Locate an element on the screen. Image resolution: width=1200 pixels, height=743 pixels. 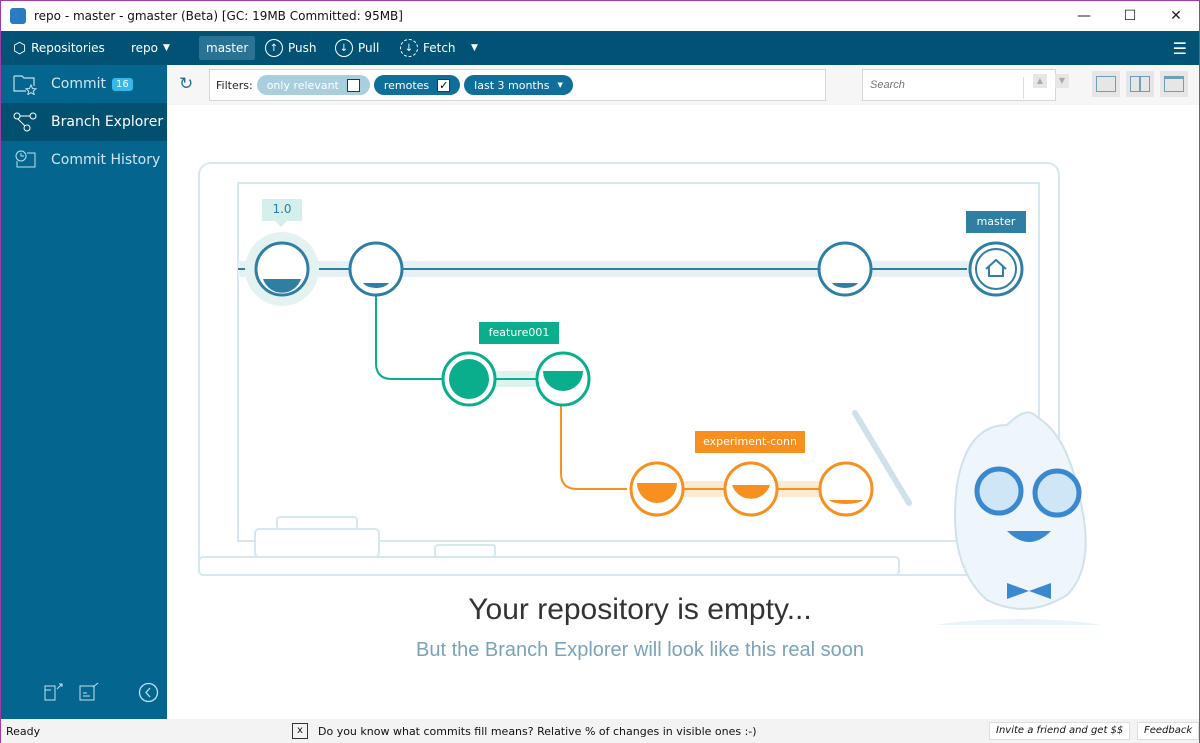
sidebar-item-commit-history: Commit History is located at coordinates (84, 160).